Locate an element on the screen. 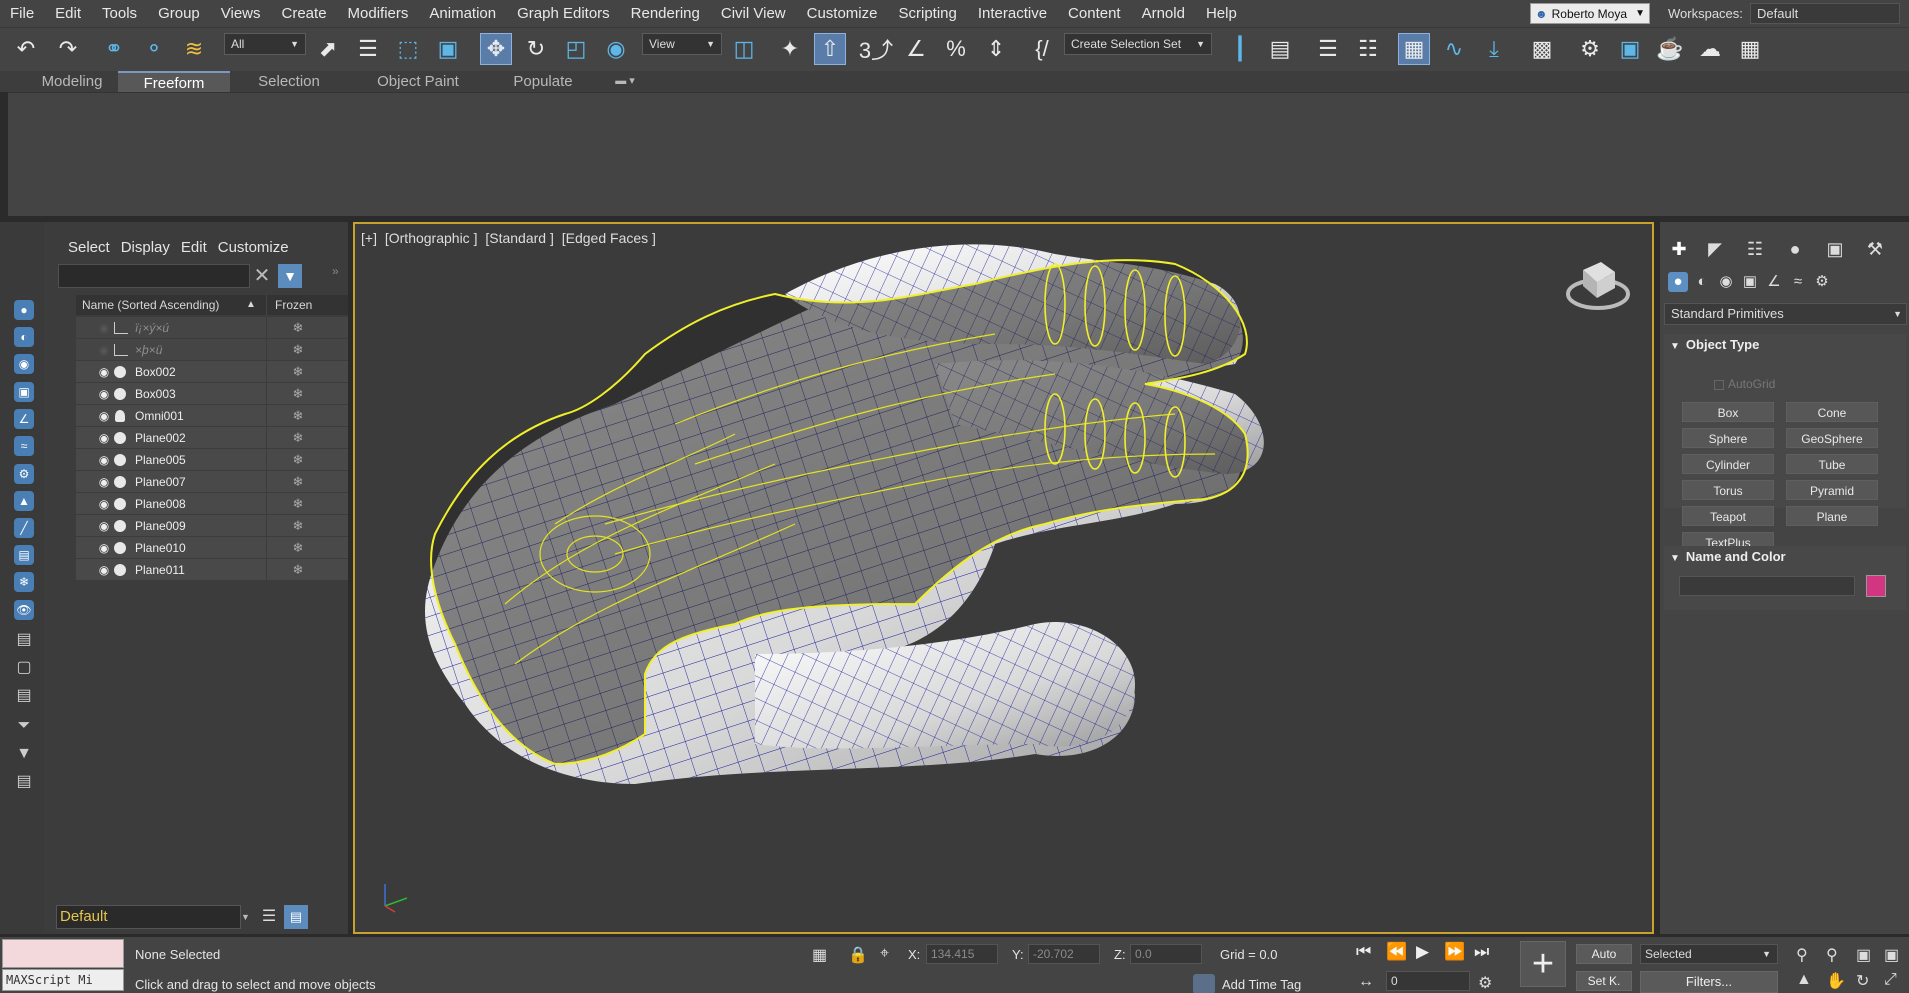 The width and height of the screenshot is (1909, 993). select-manipulate-icon: ✦ is located at coordinates (790, 49).